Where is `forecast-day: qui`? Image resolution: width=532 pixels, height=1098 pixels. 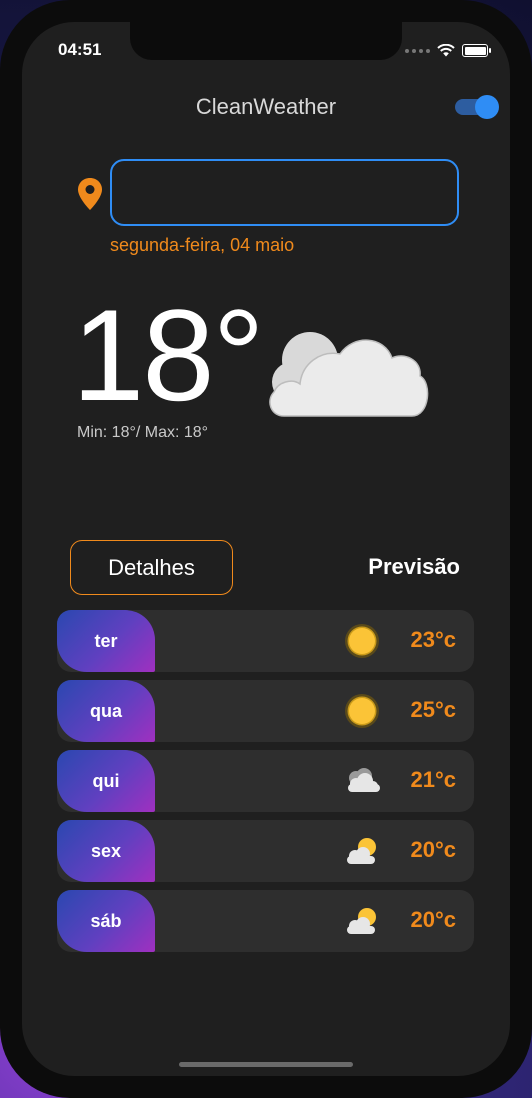 forecast-day: qui is located at coordinates (106, 781).